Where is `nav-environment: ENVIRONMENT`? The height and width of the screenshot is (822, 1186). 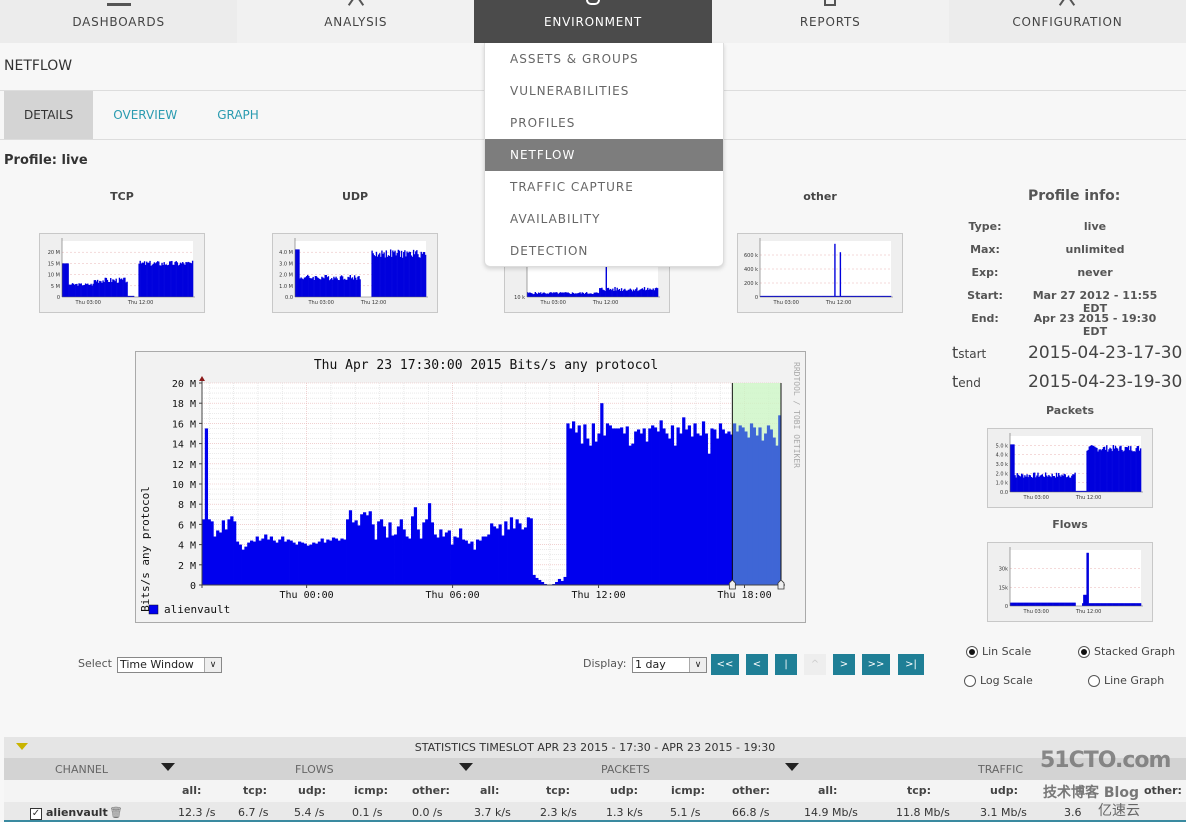 nav-environment: ENVIRONMENT is located at coordinates (593, 21).